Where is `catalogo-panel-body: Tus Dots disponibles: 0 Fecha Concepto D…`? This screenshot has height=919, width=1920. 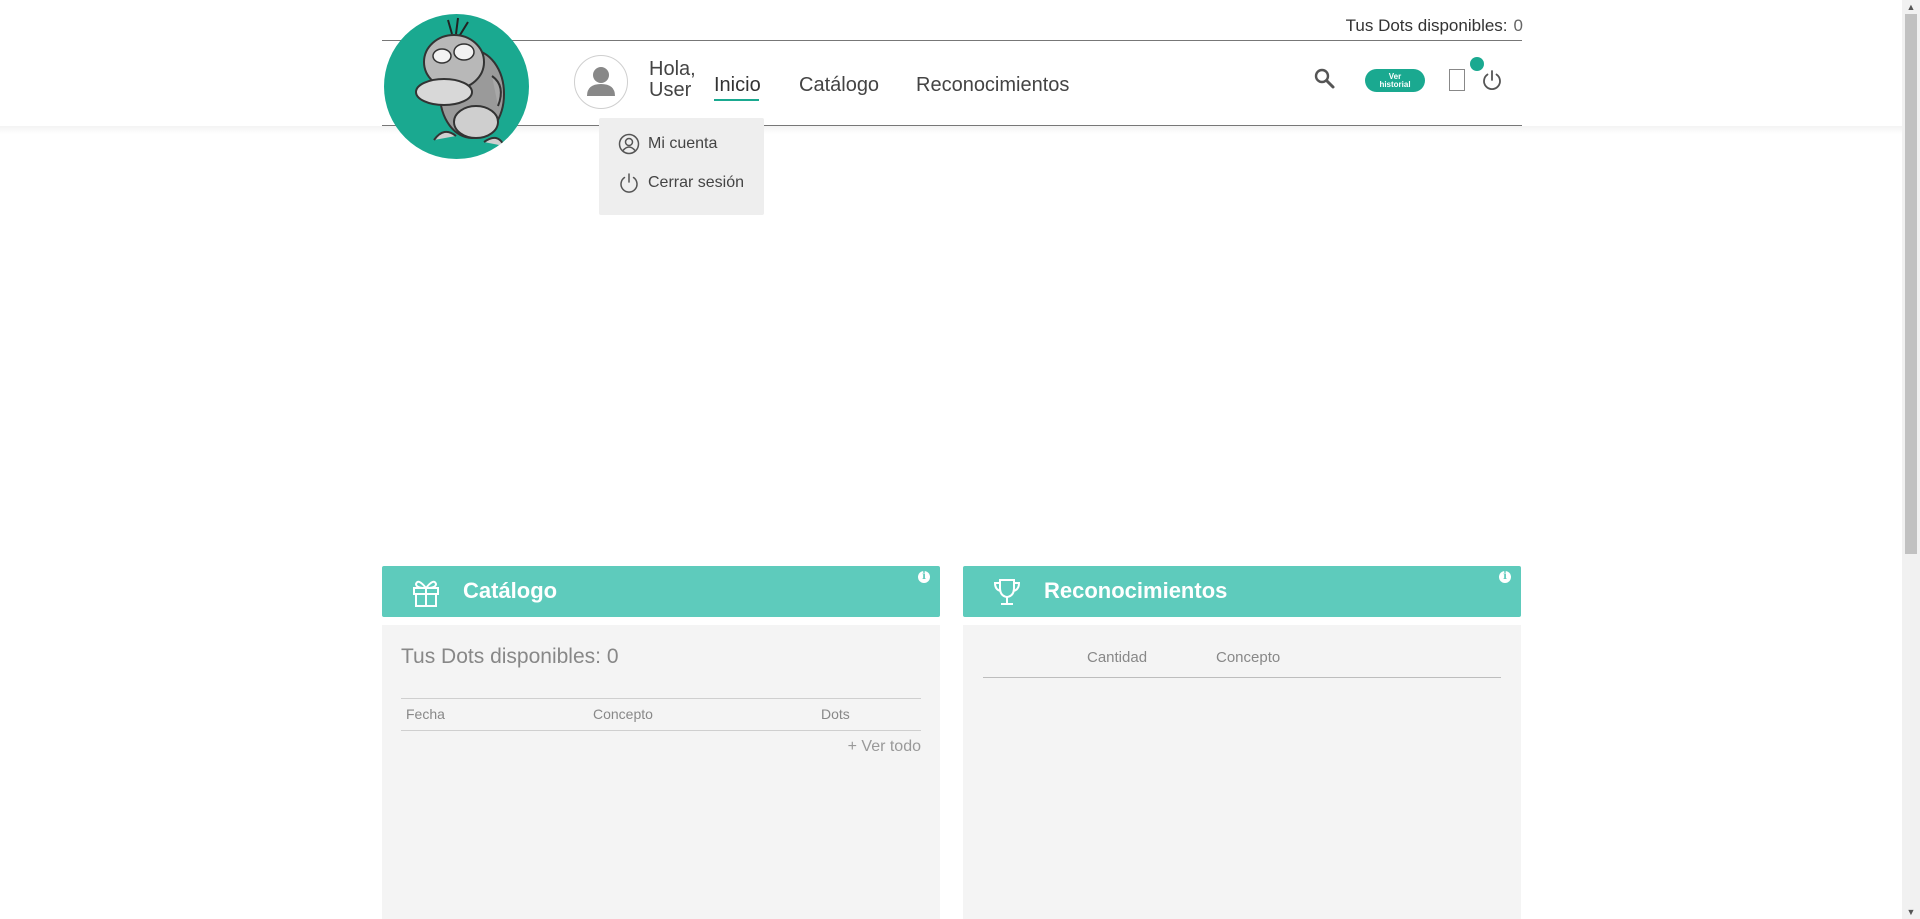
catalogo-panel-body: Tus Dots disponibles: 0 Fecha Concepto D… is located at coordinates (661, 772).